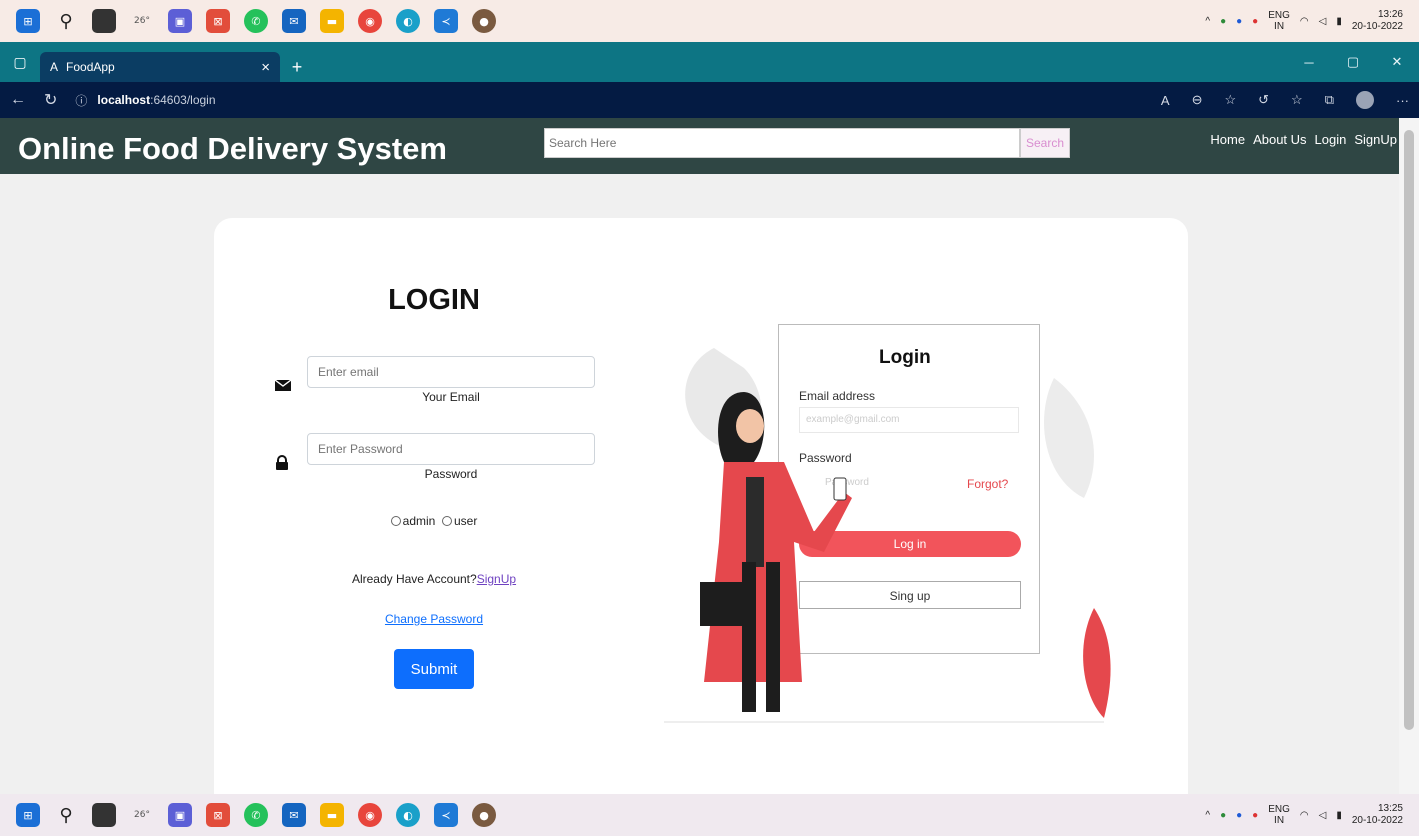  What do you see at coordinates (145, 100) in the screenshot?
I see `url-field: ⓘ localhost:64603/login` at bounding box center [145, 100].